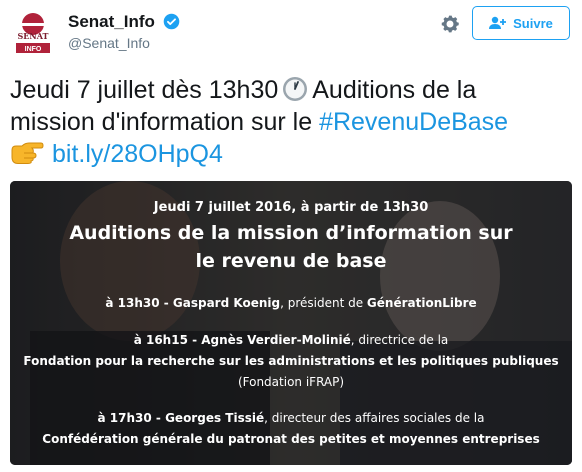  I want to click on follow-button: Suivre, so click(521, 23).